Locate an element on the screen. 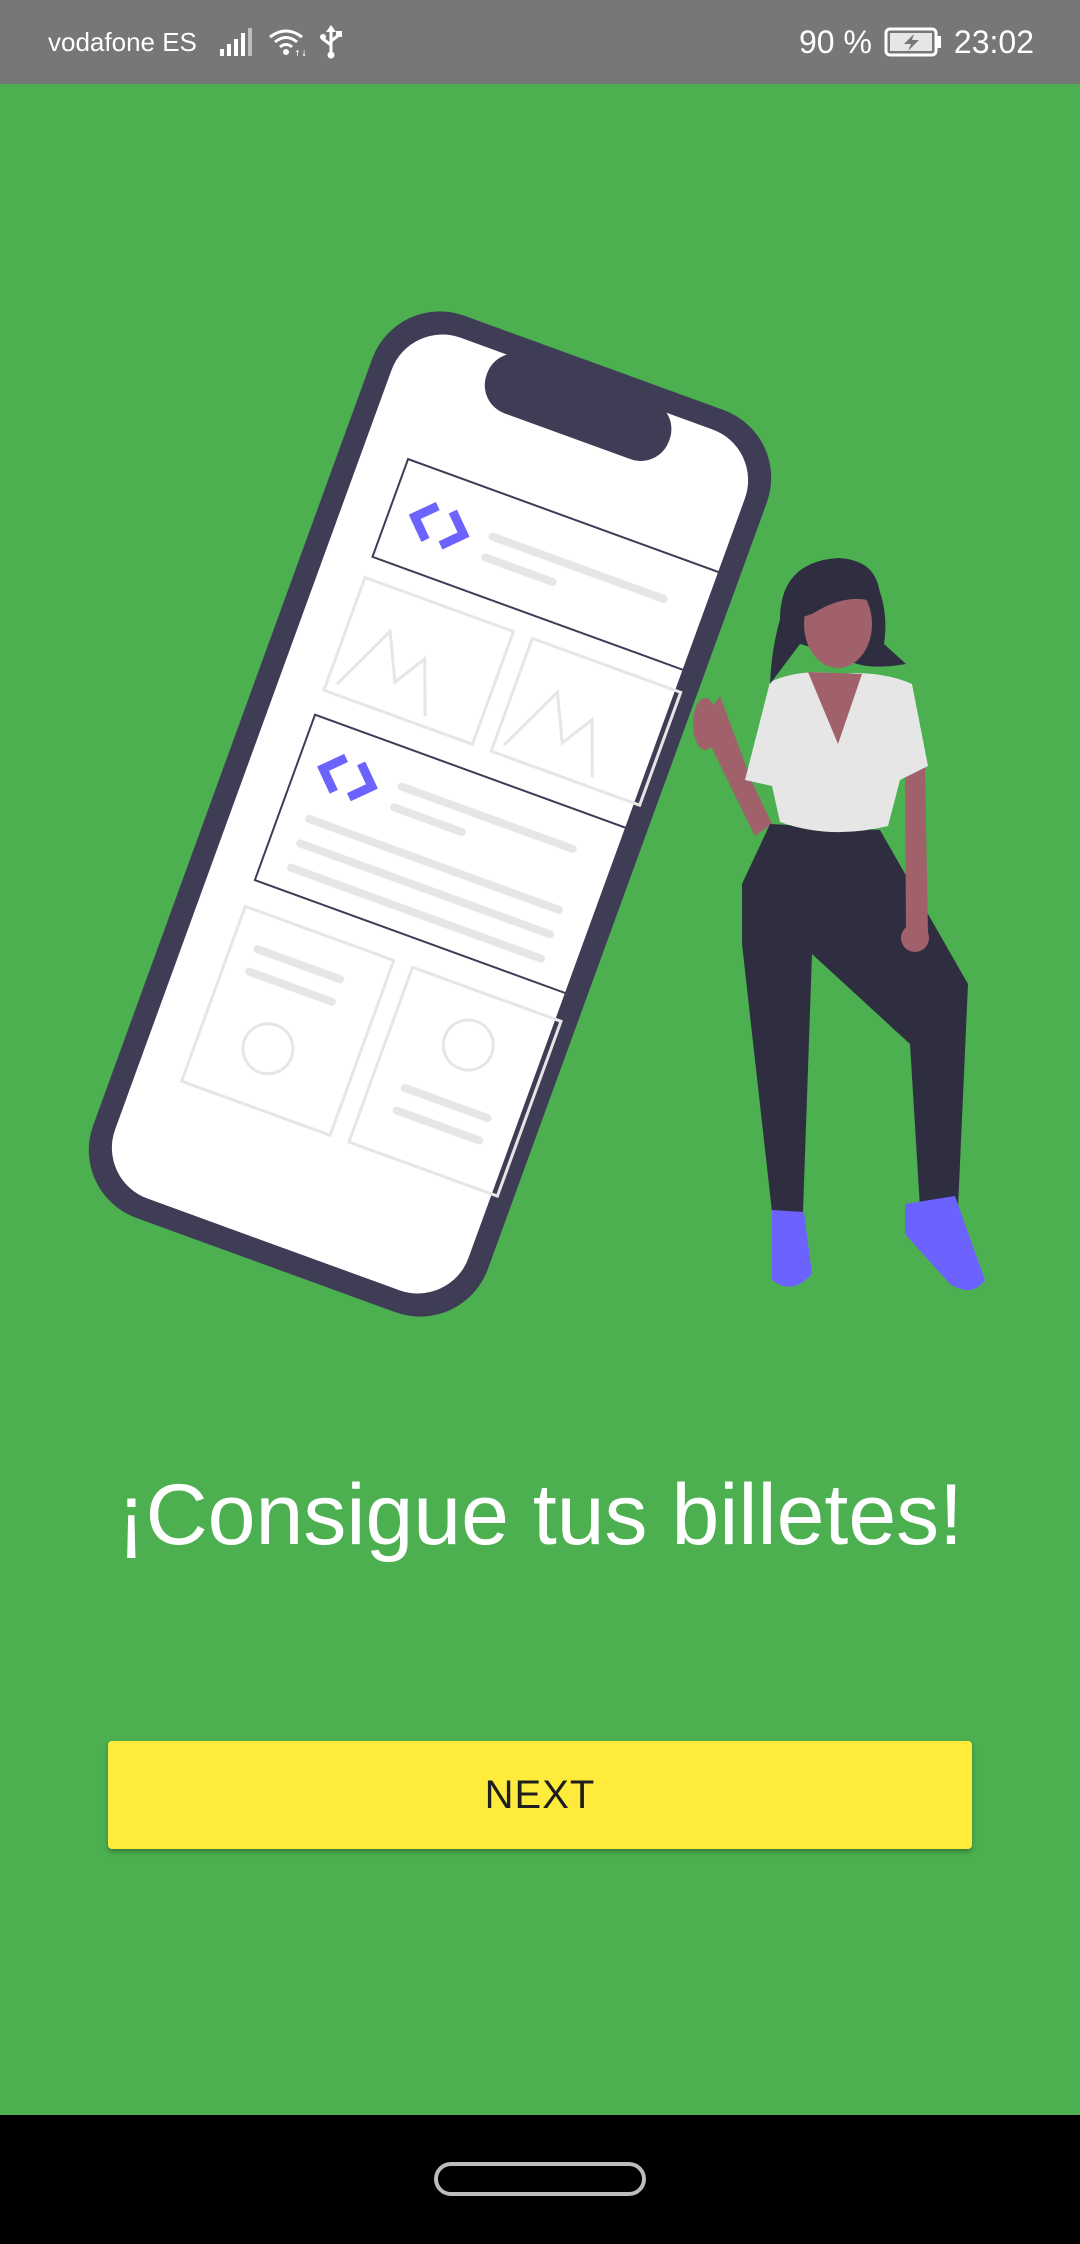  battery-charging-icon is located at coordinates (913, 42).